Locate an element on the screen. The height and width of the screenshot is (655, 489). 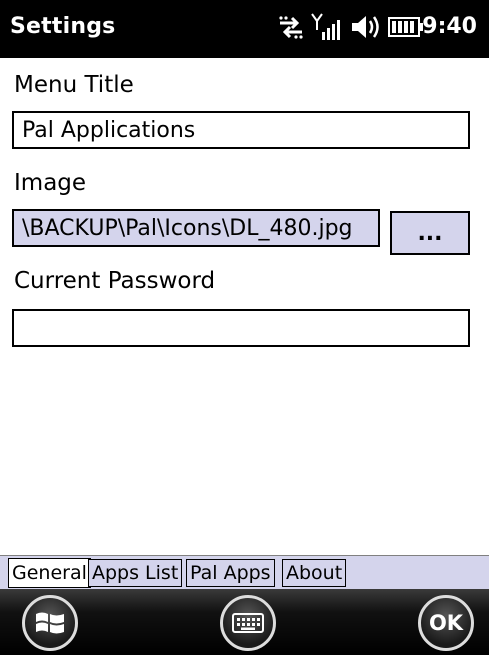
keyboard-icon is located at coordinates (248, 623).